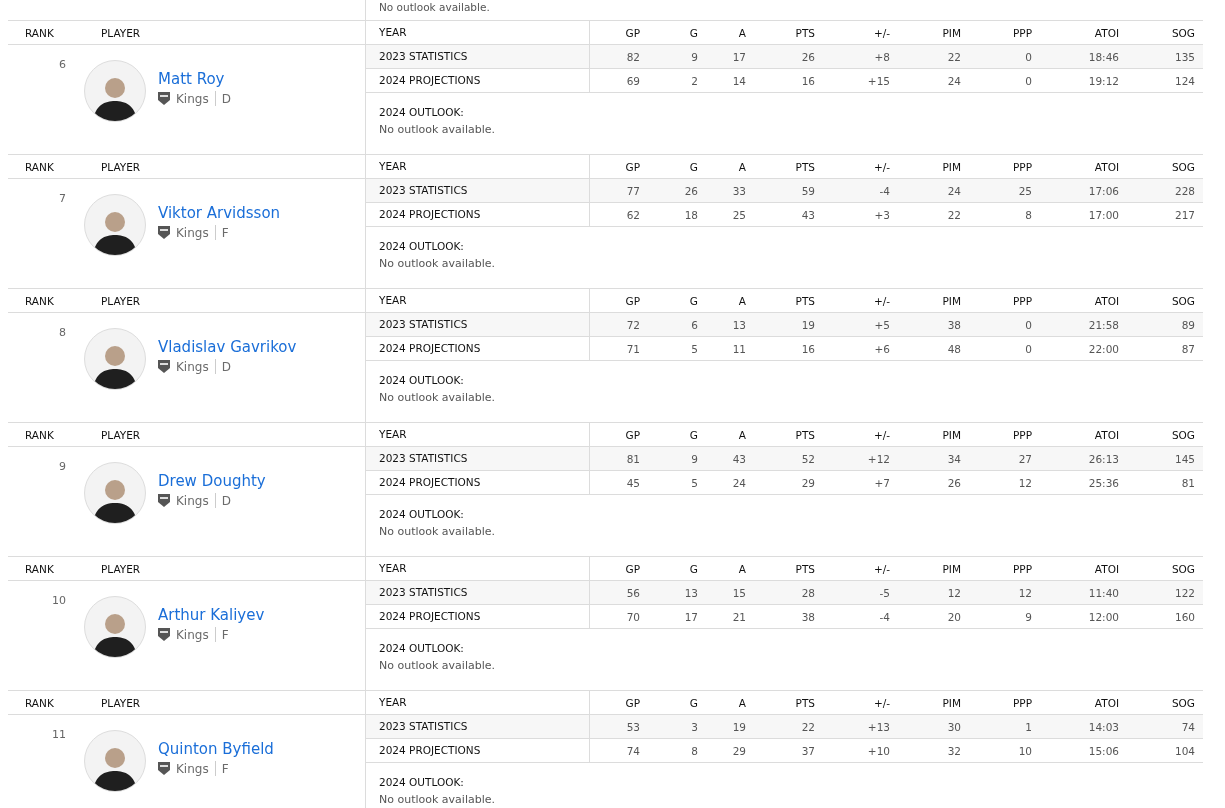 This screenshot has height=808, width=1225. What do you see at coordinates (954, 750) in the screenshot?
I see `table-cell-text: 32` at bounding box center [954, 750].